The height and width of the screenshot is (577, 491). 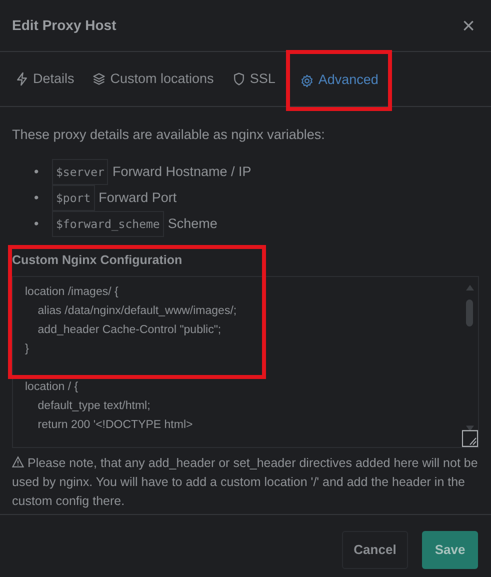 What do you see at coordinates (137, 311) in the screenshot?
I see `code-line: alias /data/nginx/default_www/images/;` at bounding box center [137, 311].